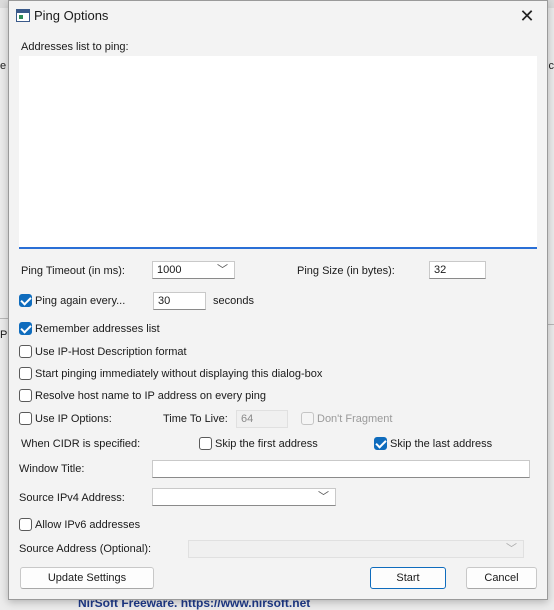 The height and width of the screenshot is (610, 554). Describe the element at coordinates (408, 578) in the screenshot. I see `start-button: Start` at that location.